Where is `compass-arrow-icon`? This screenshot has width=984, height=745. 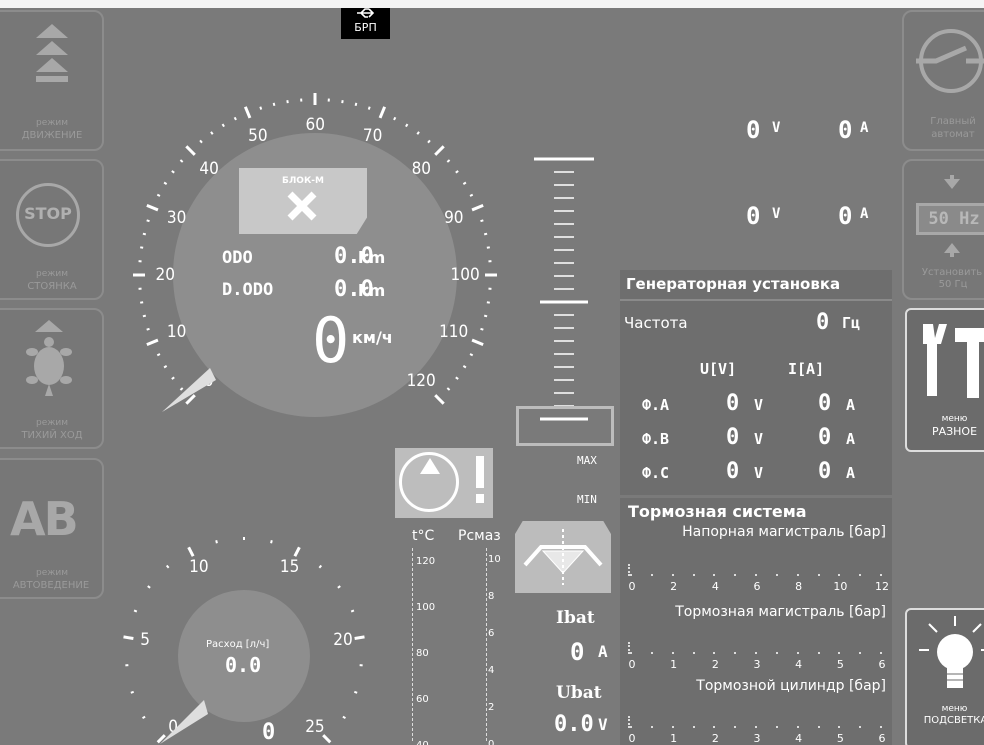
compass-arrow-icon is located at coordinates (430, 466).